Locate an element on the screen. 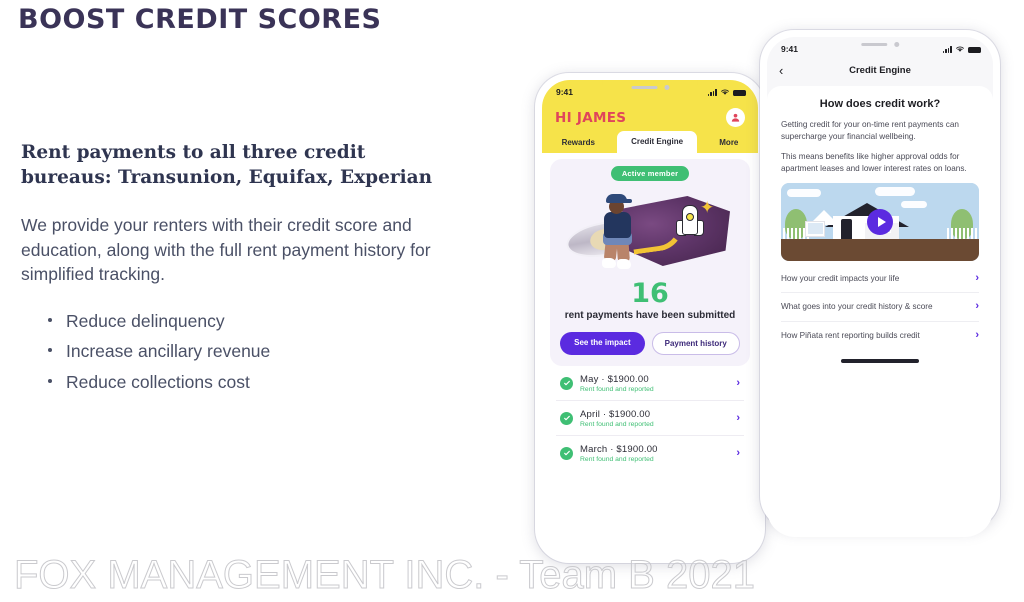 The image size is (1024, 602). list-item: How your credit impacts your life › is located at coordinates (880, 279).